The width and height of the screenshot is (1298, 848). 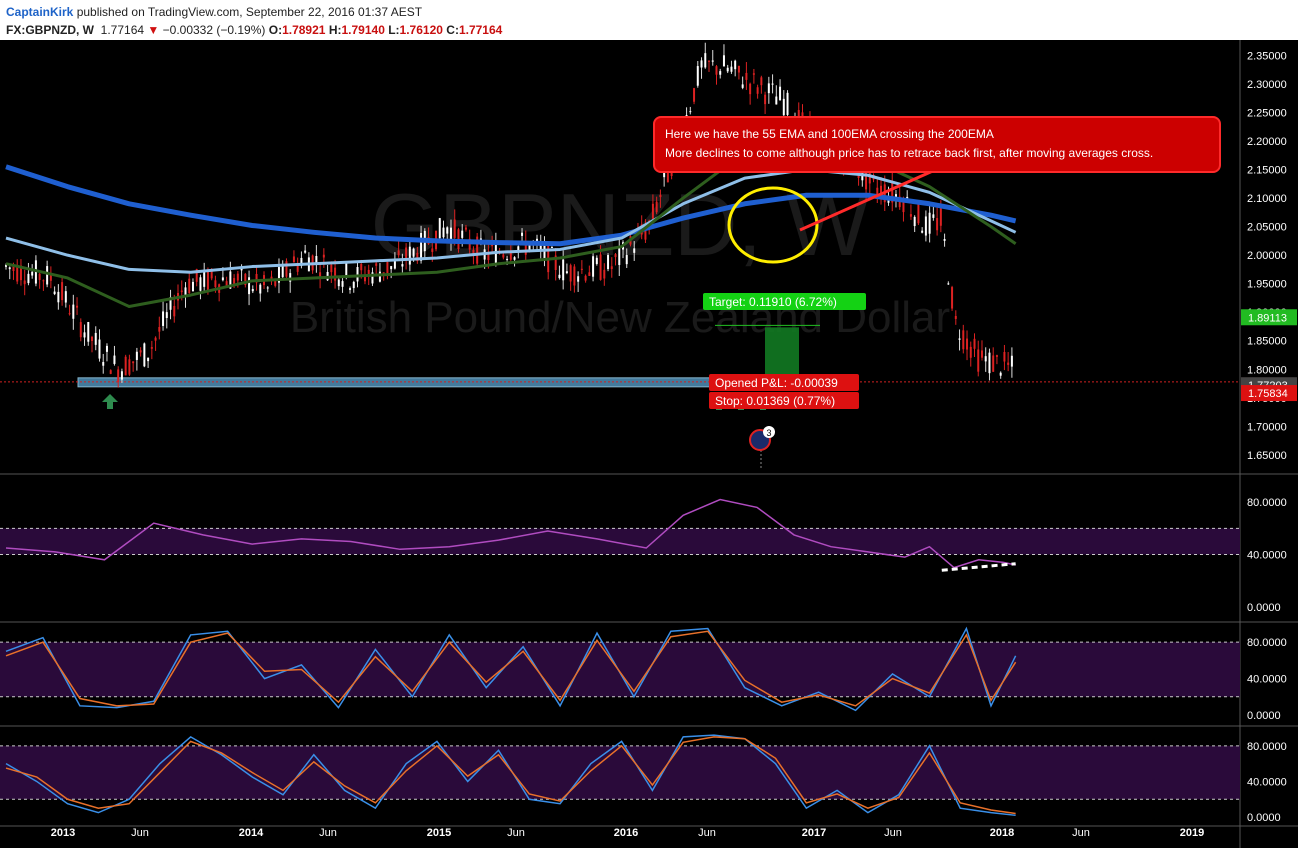 I want to click on up-arrow-icon, so click(x=110, y=401).